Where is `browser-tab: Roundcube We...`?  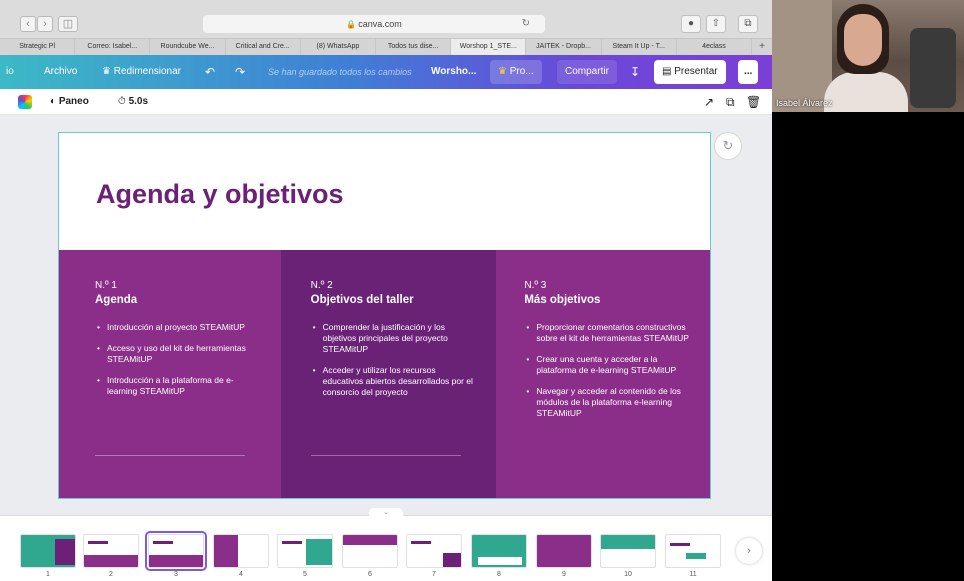
browser-tab: Roundcube We... is located at coordinates (188, 47).